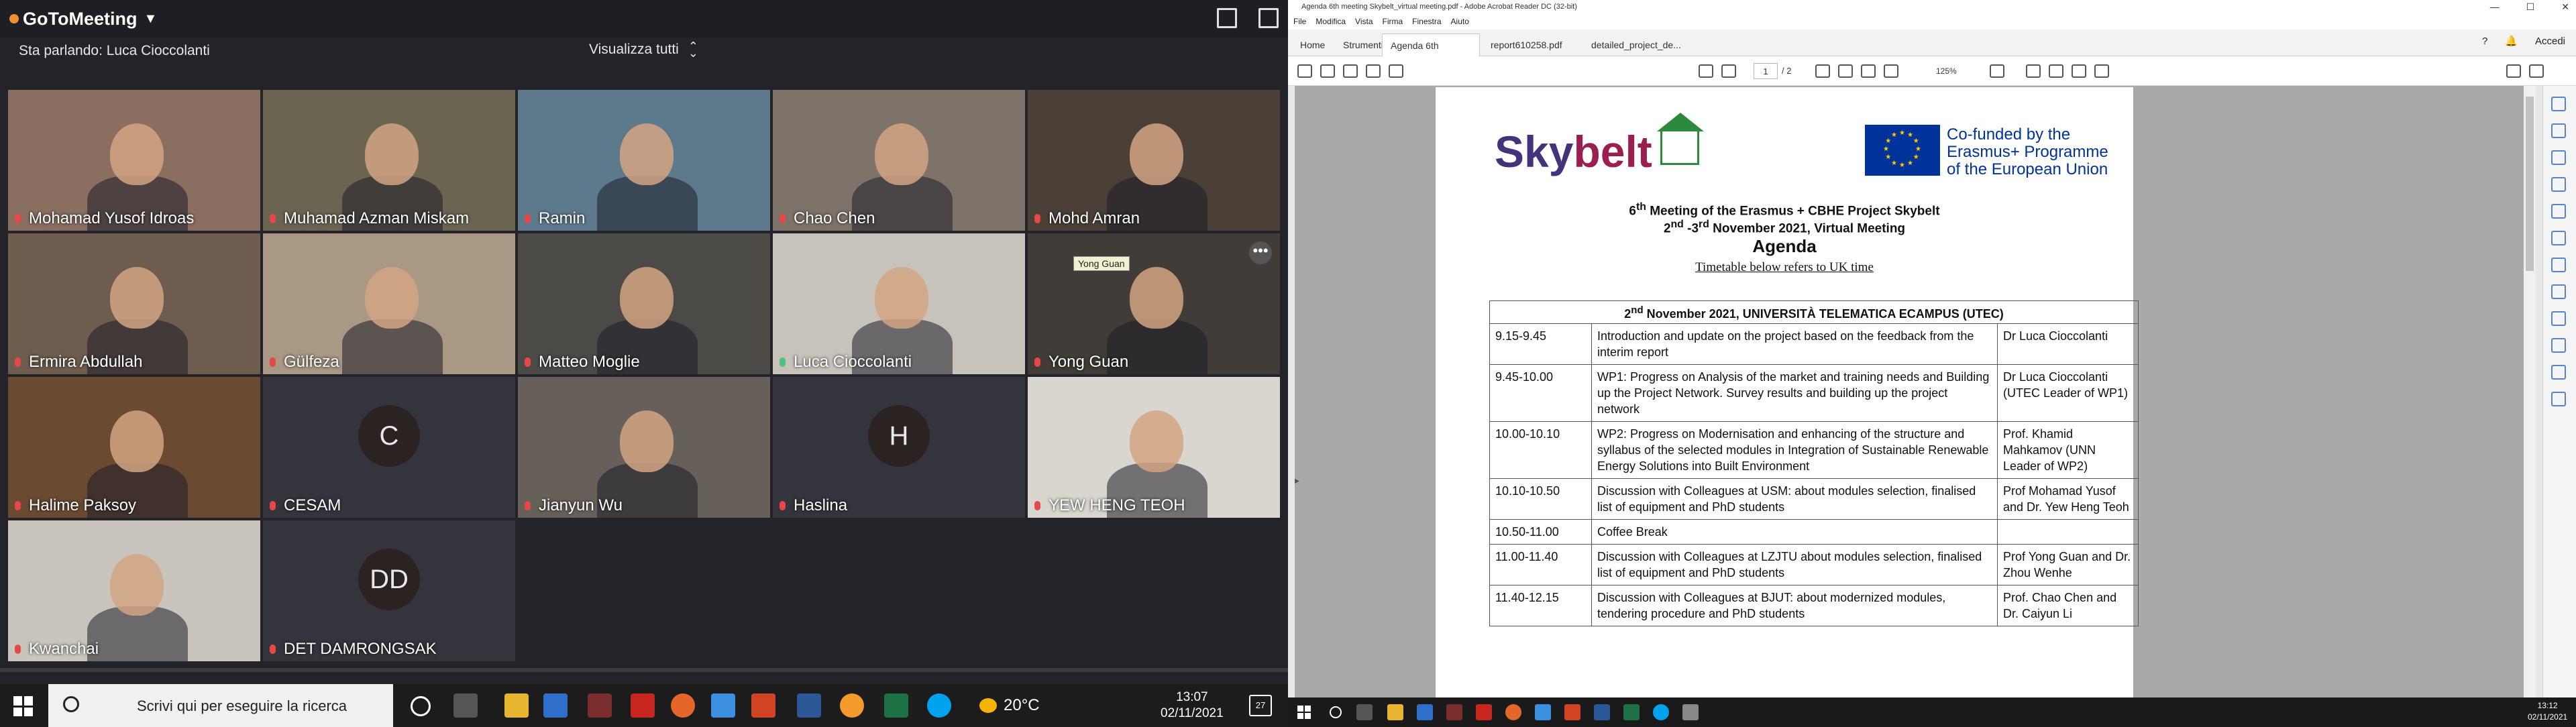  What do you see at coordinates (899, 303) in the screenshot?
I see `participant-tile: Luca Cioccolanti` at bounding box center [899, 303].